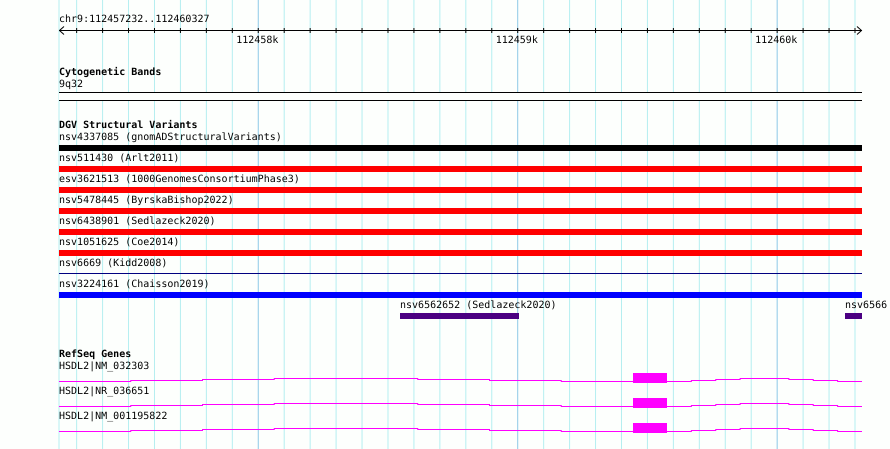  I want to click on variant-label: nsv4337085 (gnomADStructuralVariants), so click(170, 138).